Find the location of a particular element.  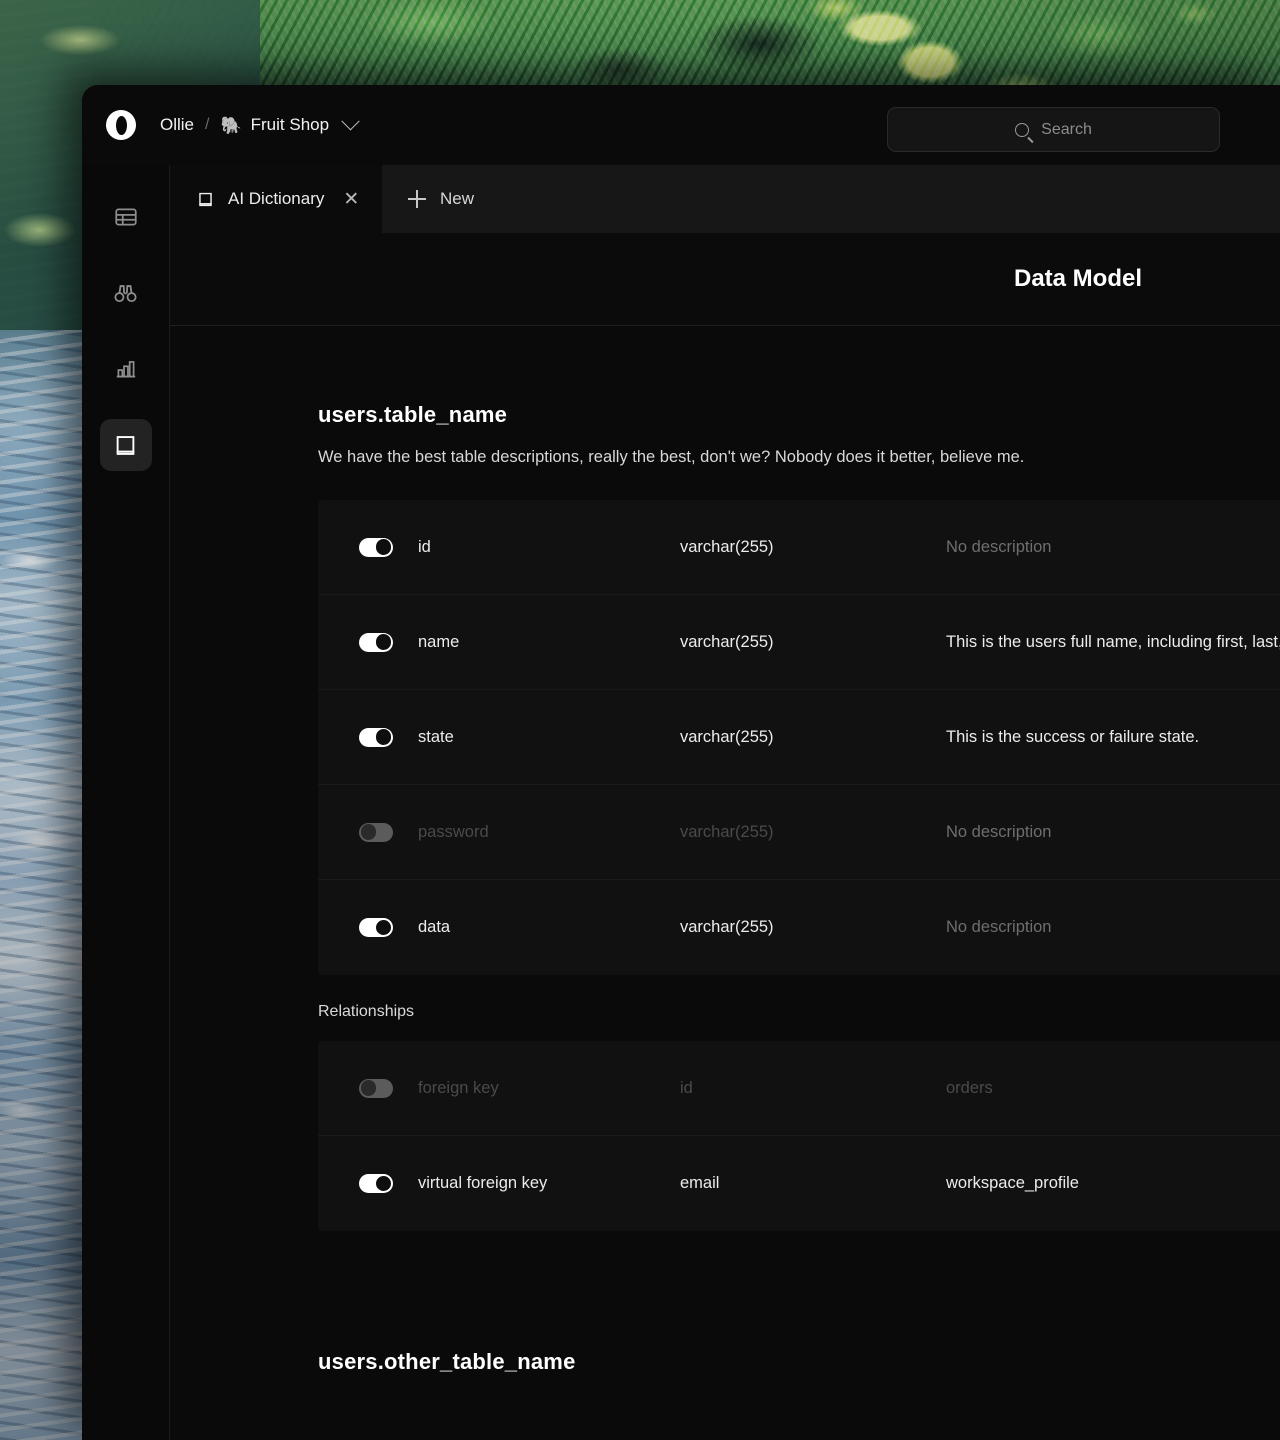

tab-strip: AI Dictionary ✕ New is located at coordinates (725, 199).